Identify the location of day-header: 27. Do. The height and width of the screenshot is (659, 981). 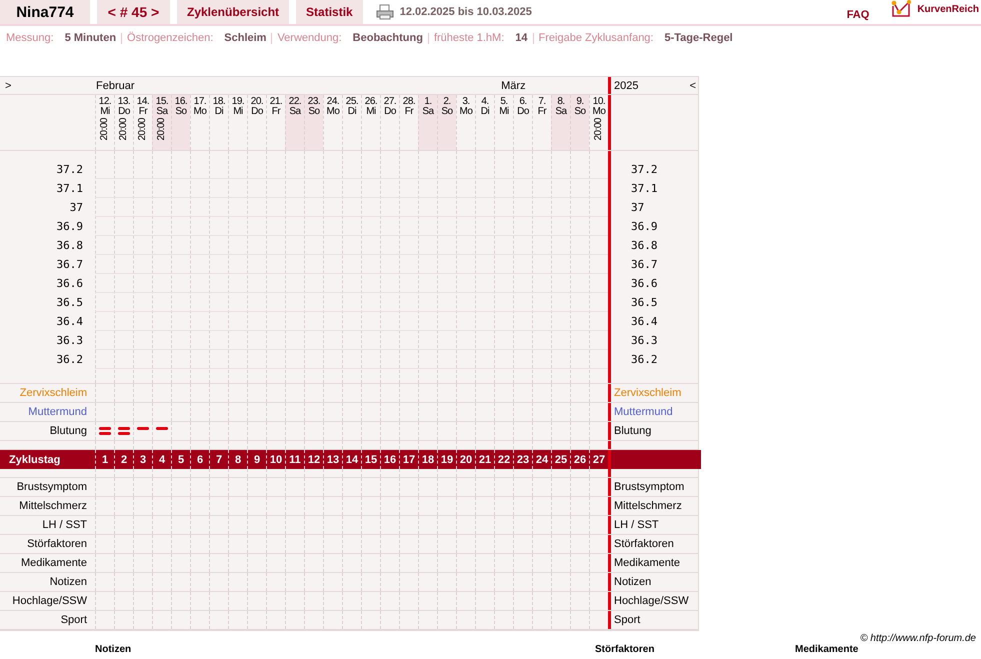
(389, 122).